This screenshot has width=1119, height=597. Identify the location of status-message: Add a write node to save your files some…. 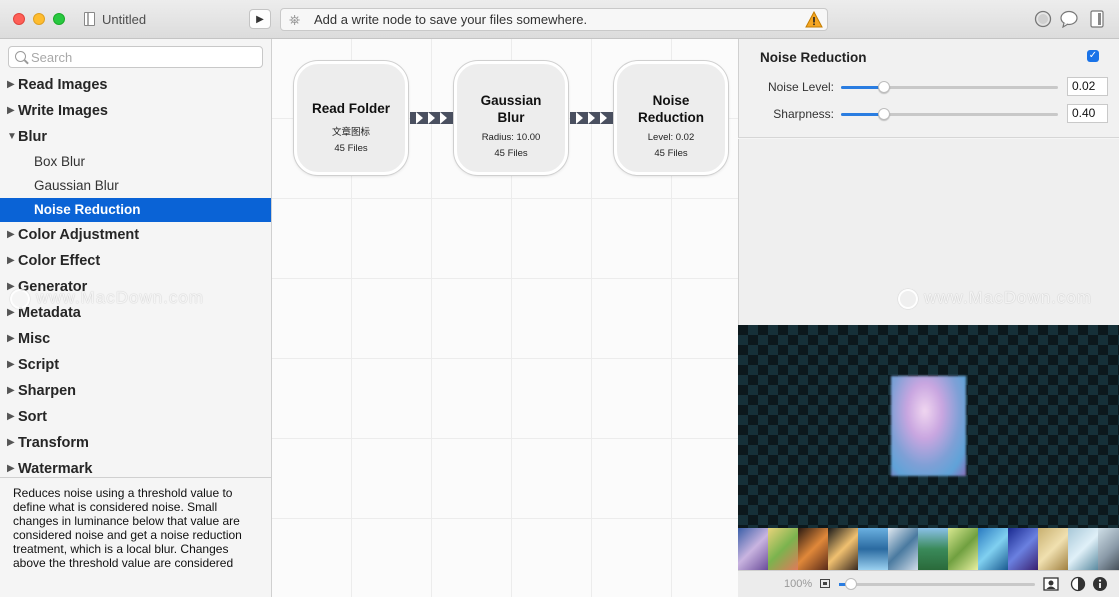
(451, 19).